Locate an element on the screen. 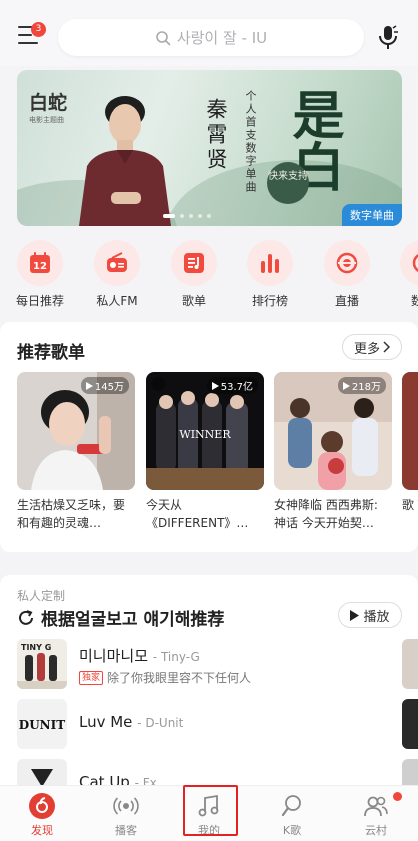 This screenshot has height=841, width=418. play-count: 53.7亿 is located at coordinates (232, 385).